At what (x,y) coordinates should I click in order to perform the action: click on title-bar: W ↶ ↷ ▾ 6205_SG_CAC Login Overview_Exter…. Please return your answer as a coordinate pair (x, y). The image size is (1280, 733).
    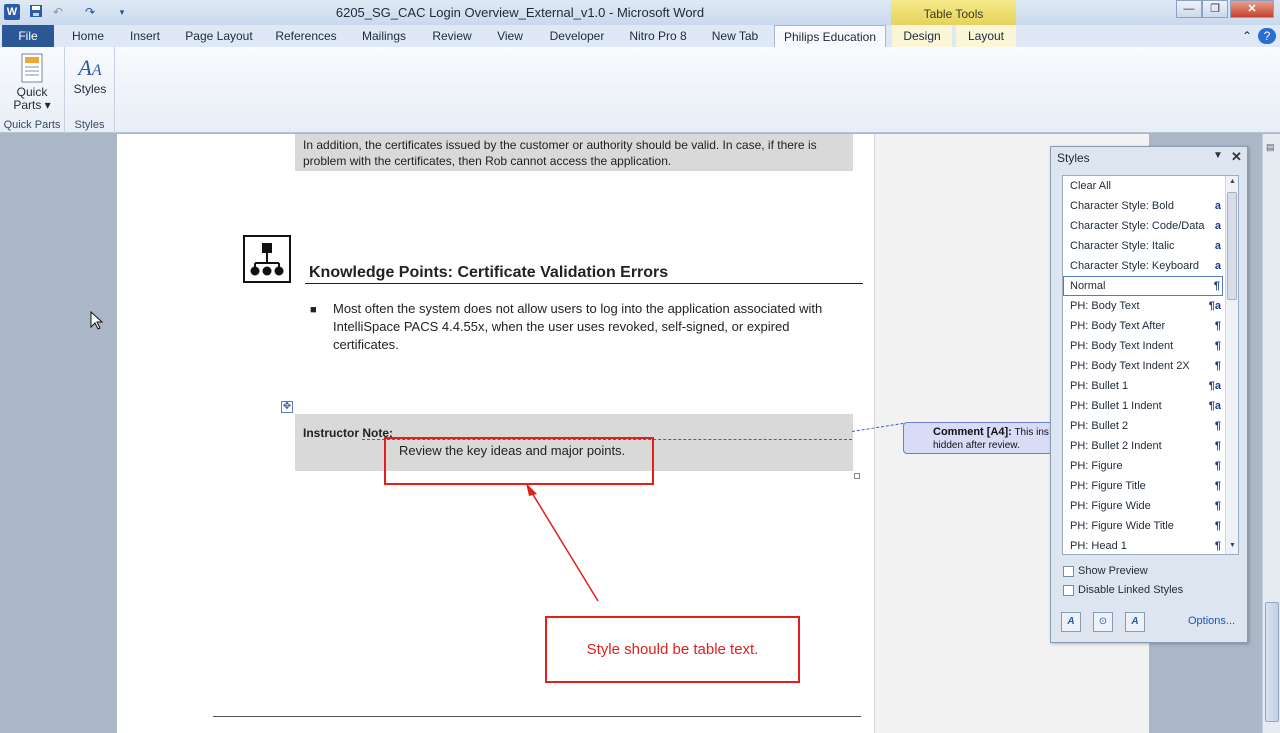
    Looking at the image, I should click on (640, 12).